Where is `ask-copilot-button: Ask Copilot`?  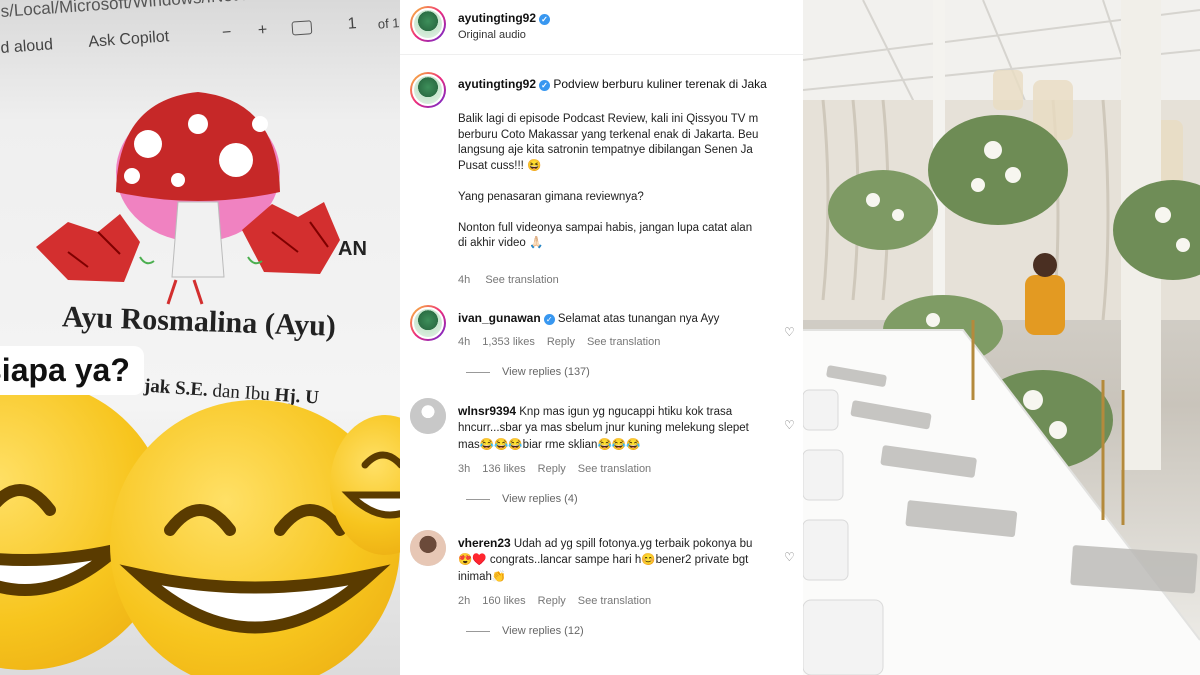
ask-copilot-button: Ask Copilot is located at coordinates (129, 40).